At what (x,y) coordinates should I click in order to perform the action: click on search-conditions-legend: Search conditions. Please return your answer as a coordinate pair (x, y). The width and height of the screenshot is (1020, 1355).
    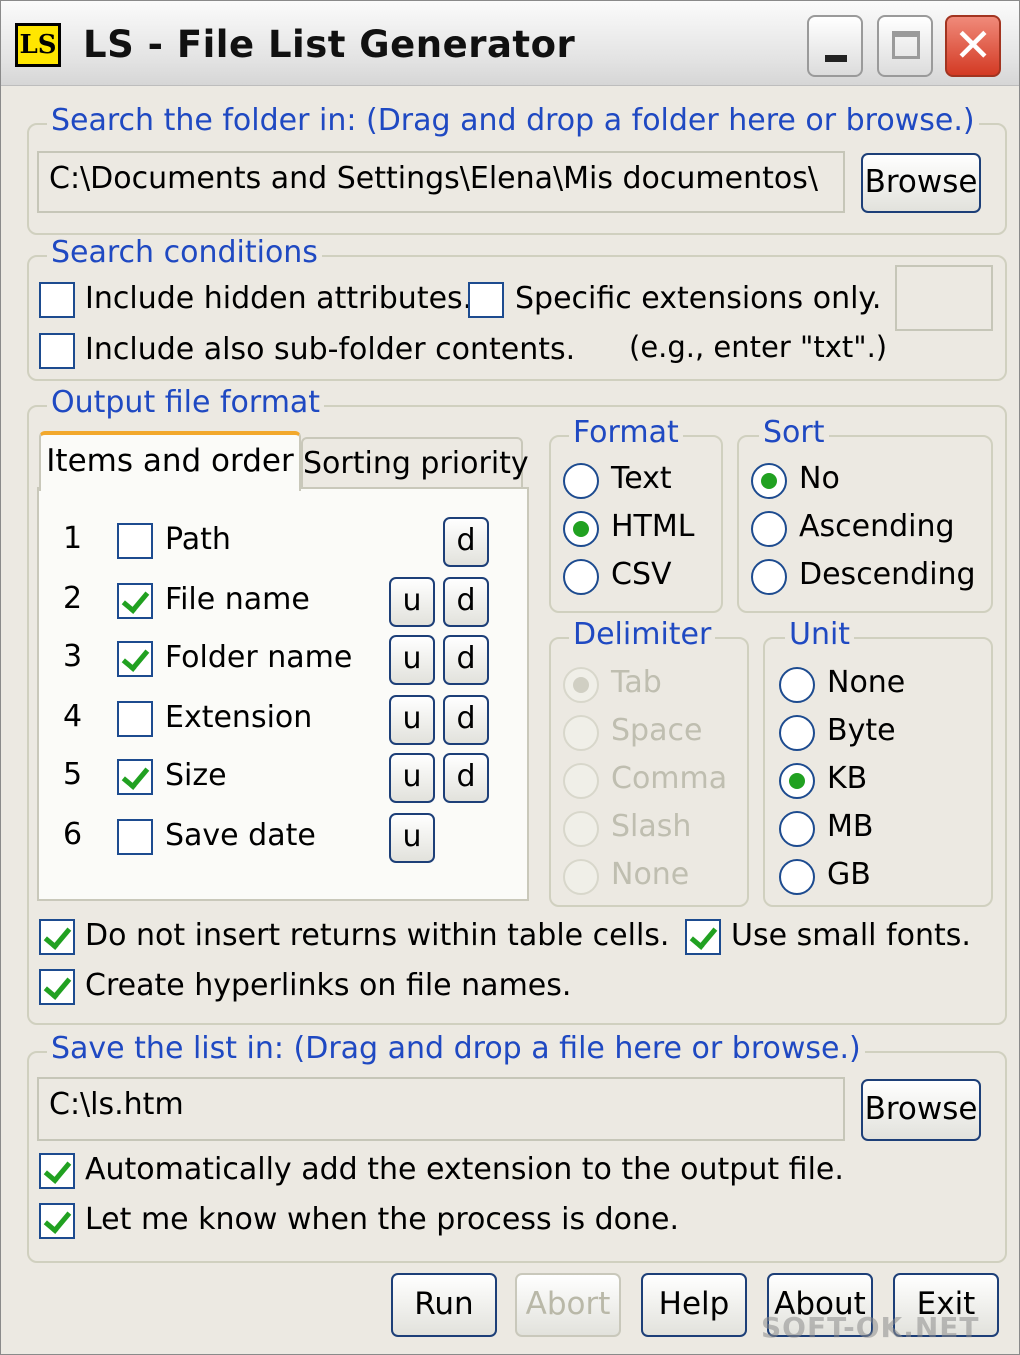
    Looking at the image, I should click on (184, 252).